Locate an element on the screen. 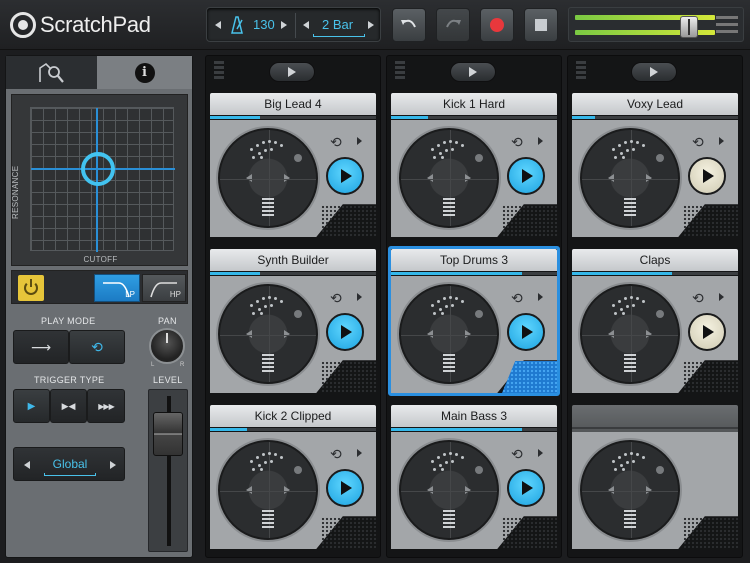  tab-browser is located at coordinates (51, 72).